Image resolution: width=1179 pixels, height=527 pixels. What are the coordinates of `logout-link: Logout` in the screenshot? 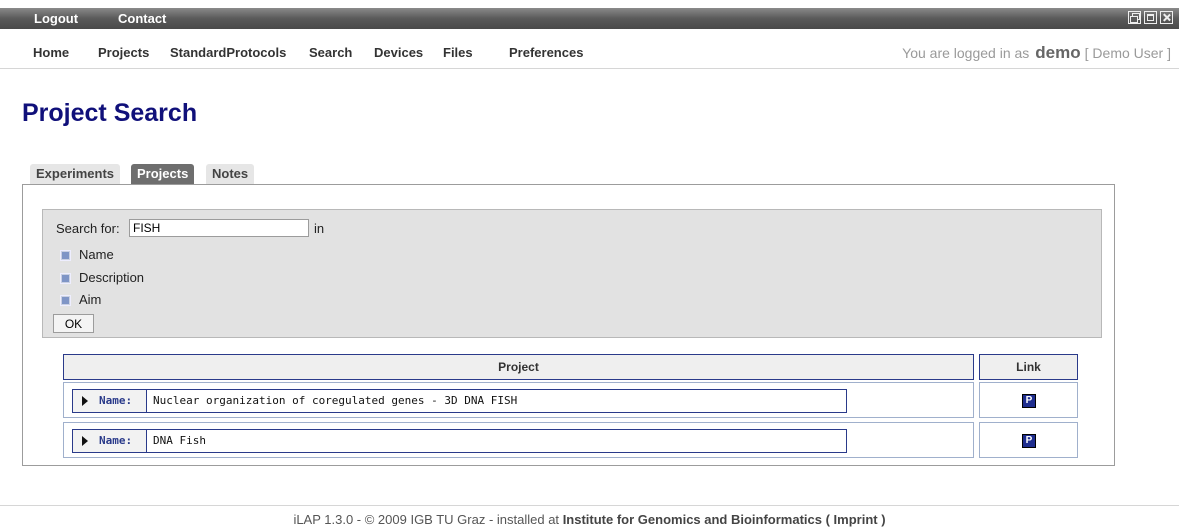 It's located at (56, 18).